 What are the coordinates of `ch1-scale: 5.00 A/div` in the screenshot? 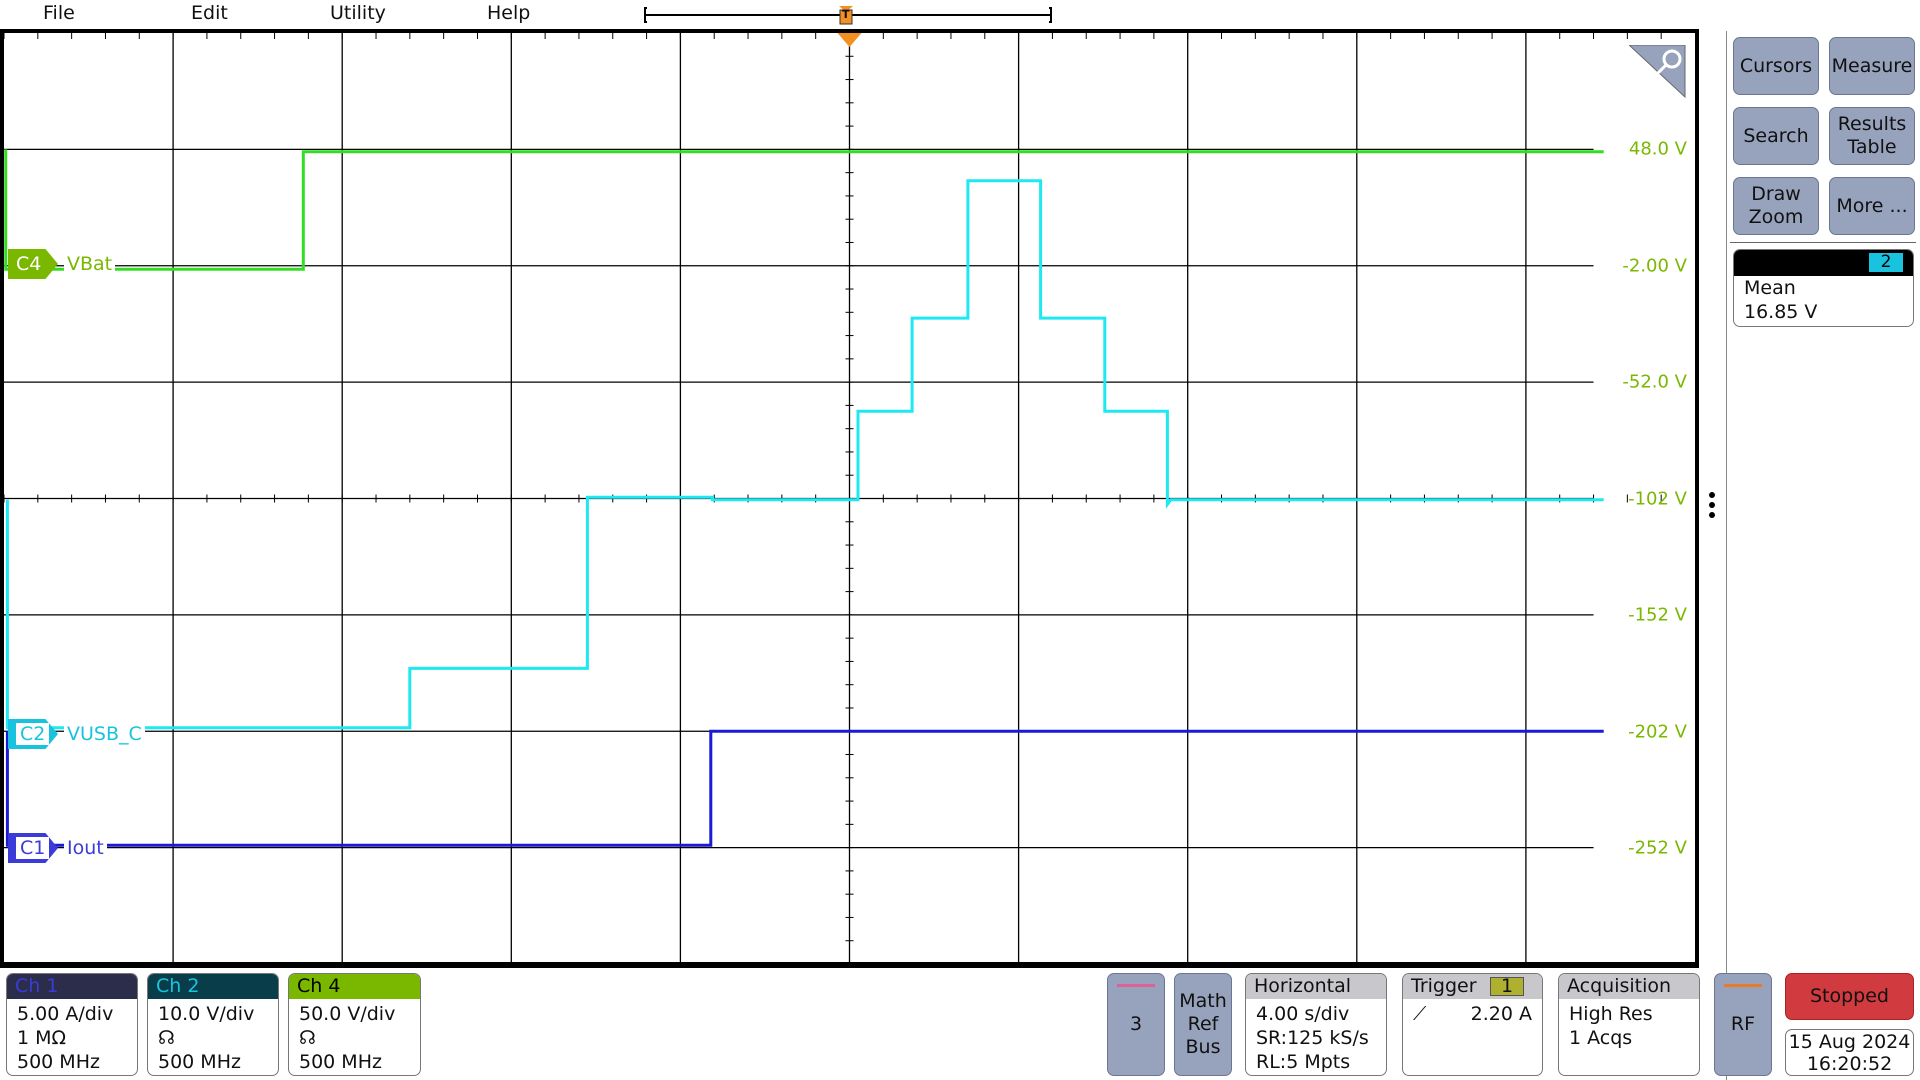 It's located at (65, 1014).